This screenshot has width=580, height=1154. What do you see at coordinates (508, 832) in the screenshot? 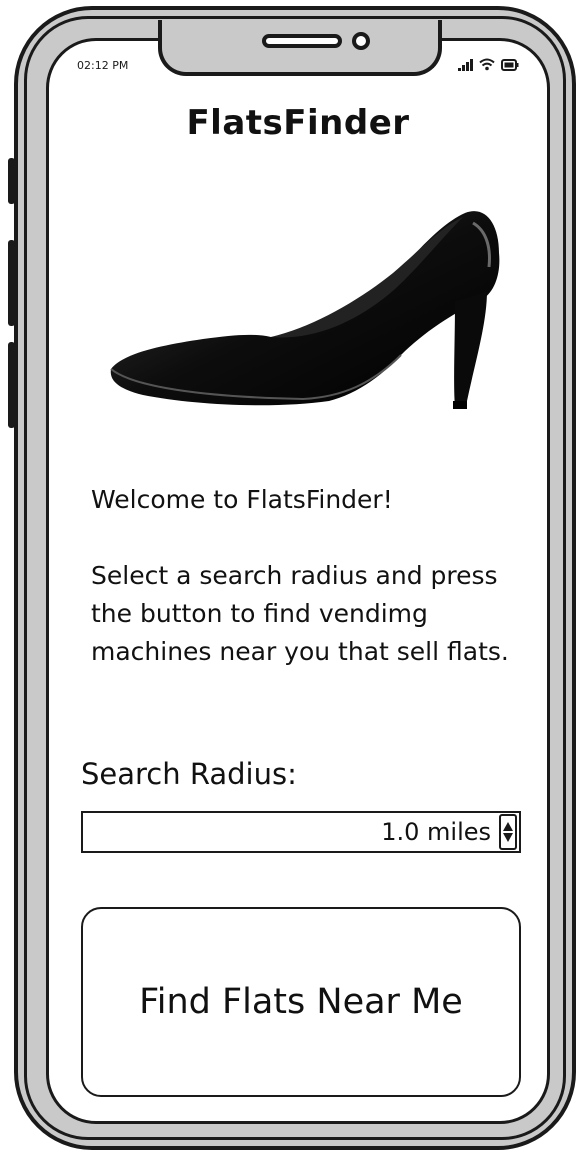
I see `stepper-arrows` at bounding box center [508, 832].